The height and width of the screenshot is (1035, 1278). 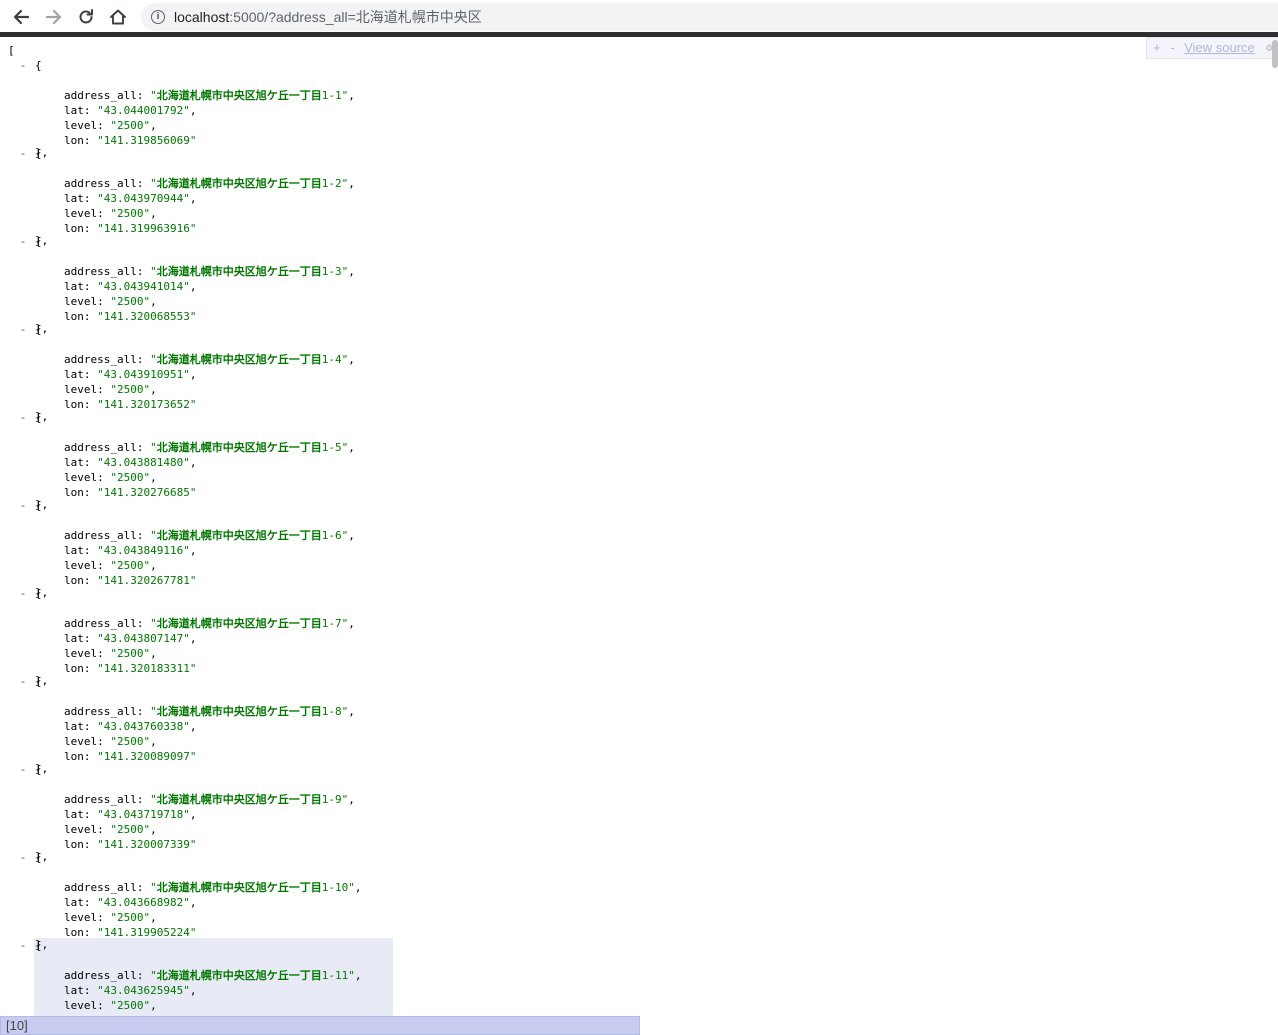 I want to click on json-property: lat: "43.043625945",, so click(x=130, y=990).